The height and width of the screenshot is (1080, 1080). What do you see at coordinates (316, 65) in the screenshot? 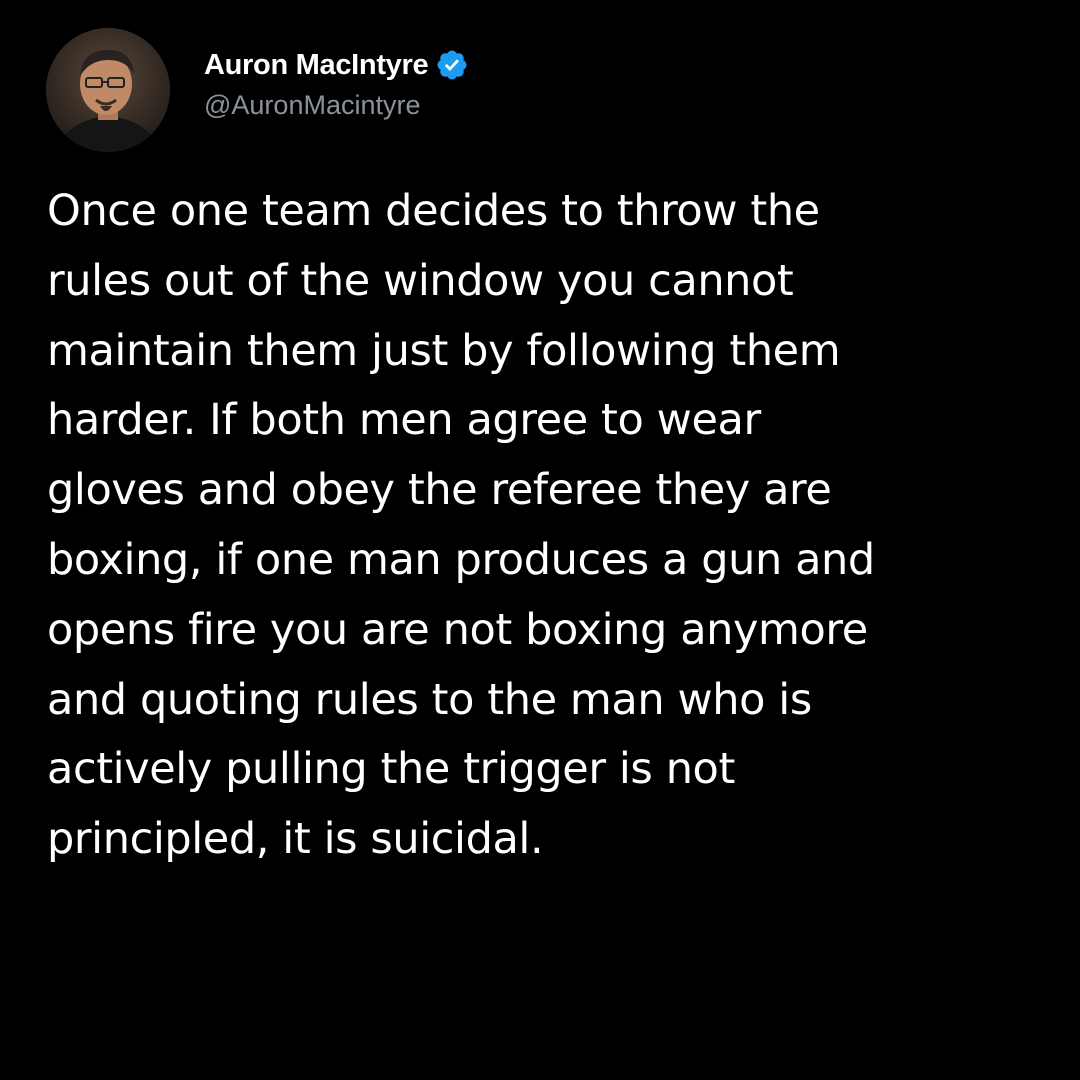
I see `author-display-name: Auron MacIntyre` at bounding box center [316, 65].